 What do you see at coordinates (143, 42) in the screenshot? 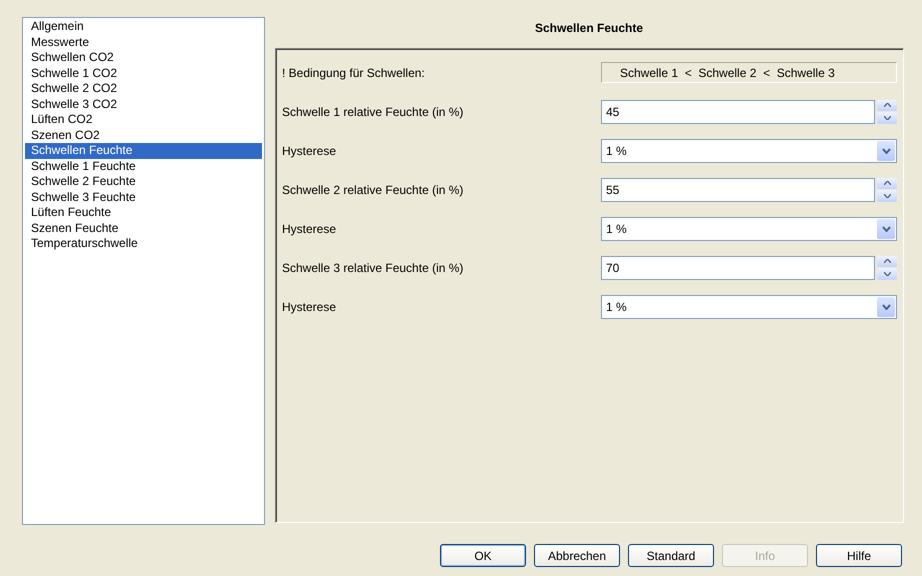
I see `navigation-item: Messwerte` at bounding box center [143, 42].